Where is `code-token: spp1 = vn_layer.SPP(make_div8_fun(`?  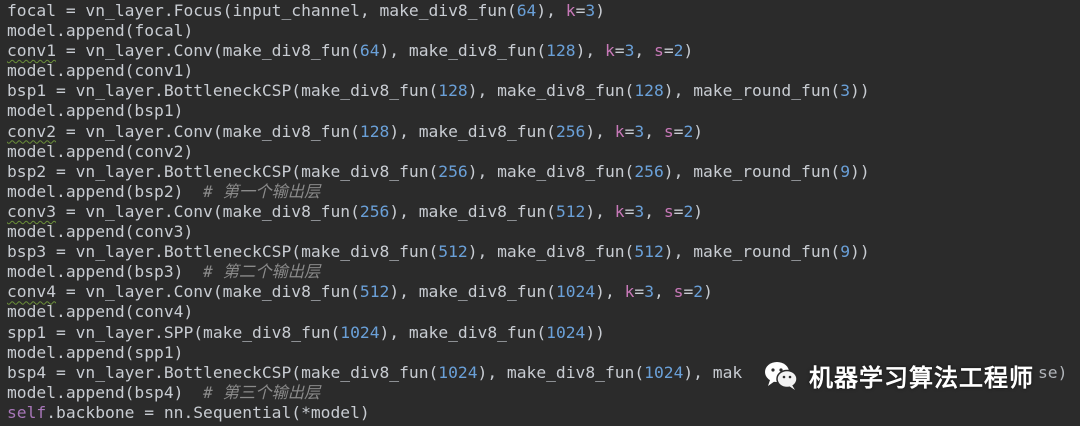
code-token: spp1 = vn_layer.SPP(make_div8_fun( is located at coordinates (174, 332).